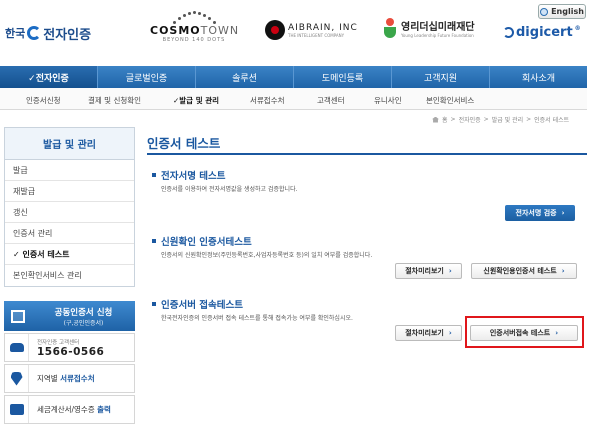 This screenshot has width=600, height=424. Describe the element at coordinates (552, 120) in the screenshot. I see `breadcrumb-current: 인증서 테스트` at that location.